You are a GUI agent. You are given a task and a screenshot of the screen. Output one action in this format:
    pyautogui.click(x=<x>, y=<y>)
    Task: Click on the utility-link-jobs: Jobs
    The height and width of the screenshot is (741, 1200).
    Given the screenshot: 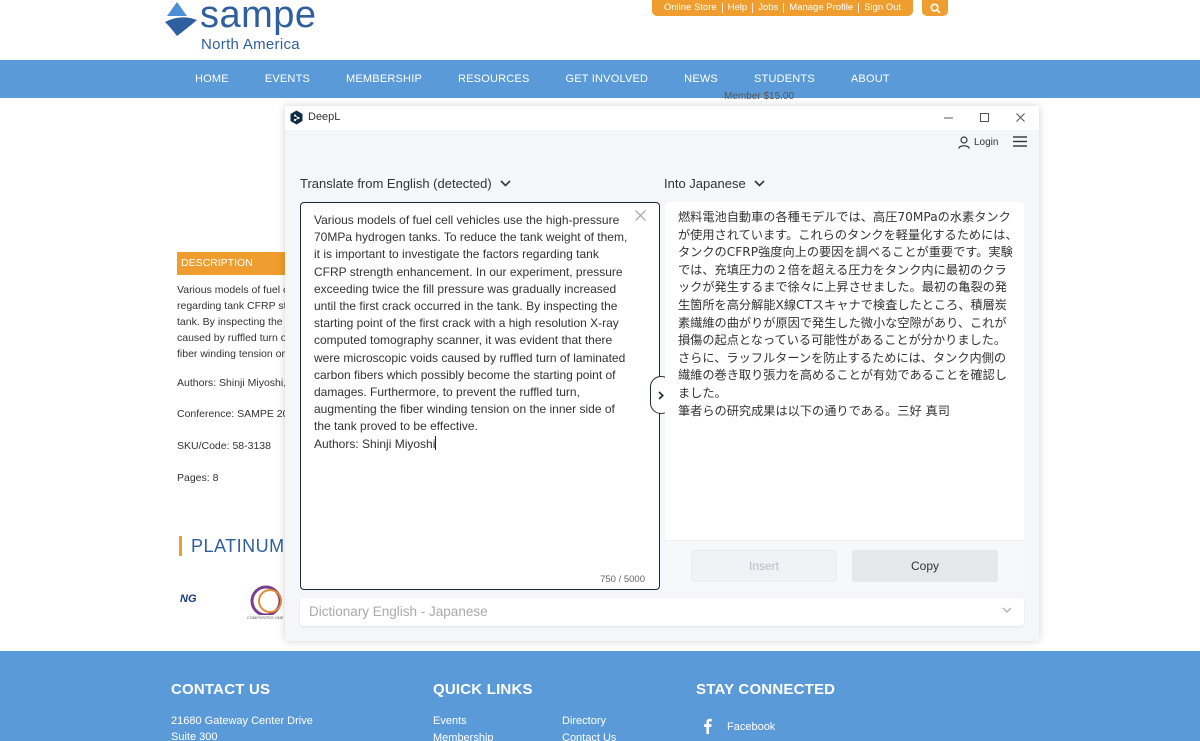 What is the action you would take?
    pyautogui.click(x=767, y=8)
    